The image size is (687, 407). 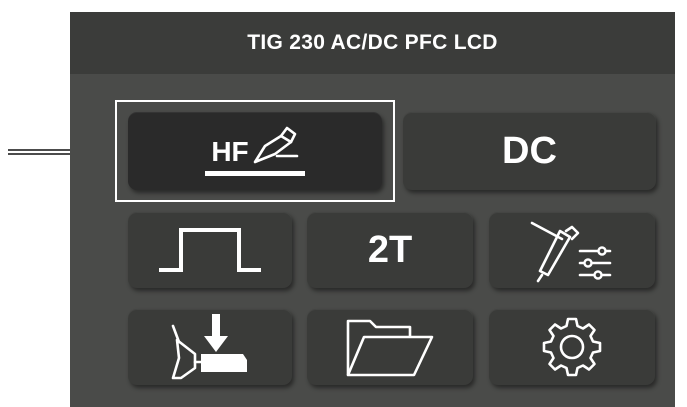 I want to click on pulse-button, so click(x=210, y=250).